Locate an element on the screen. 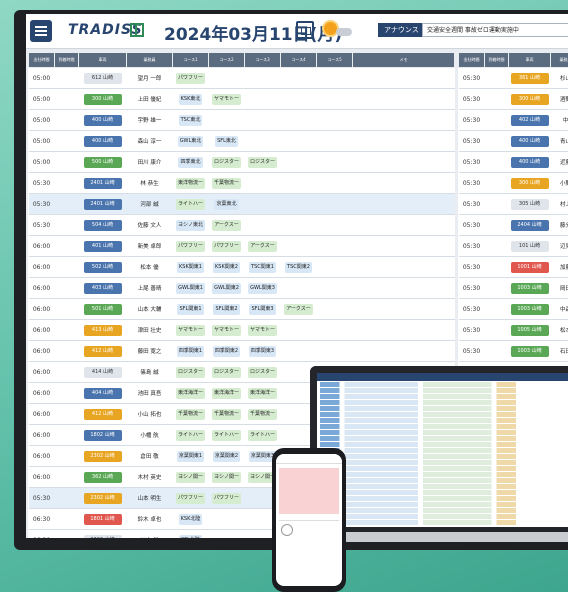 The image size is (568, 592). driver-name: 池田 真吾 is located at coordinates (149, 393).